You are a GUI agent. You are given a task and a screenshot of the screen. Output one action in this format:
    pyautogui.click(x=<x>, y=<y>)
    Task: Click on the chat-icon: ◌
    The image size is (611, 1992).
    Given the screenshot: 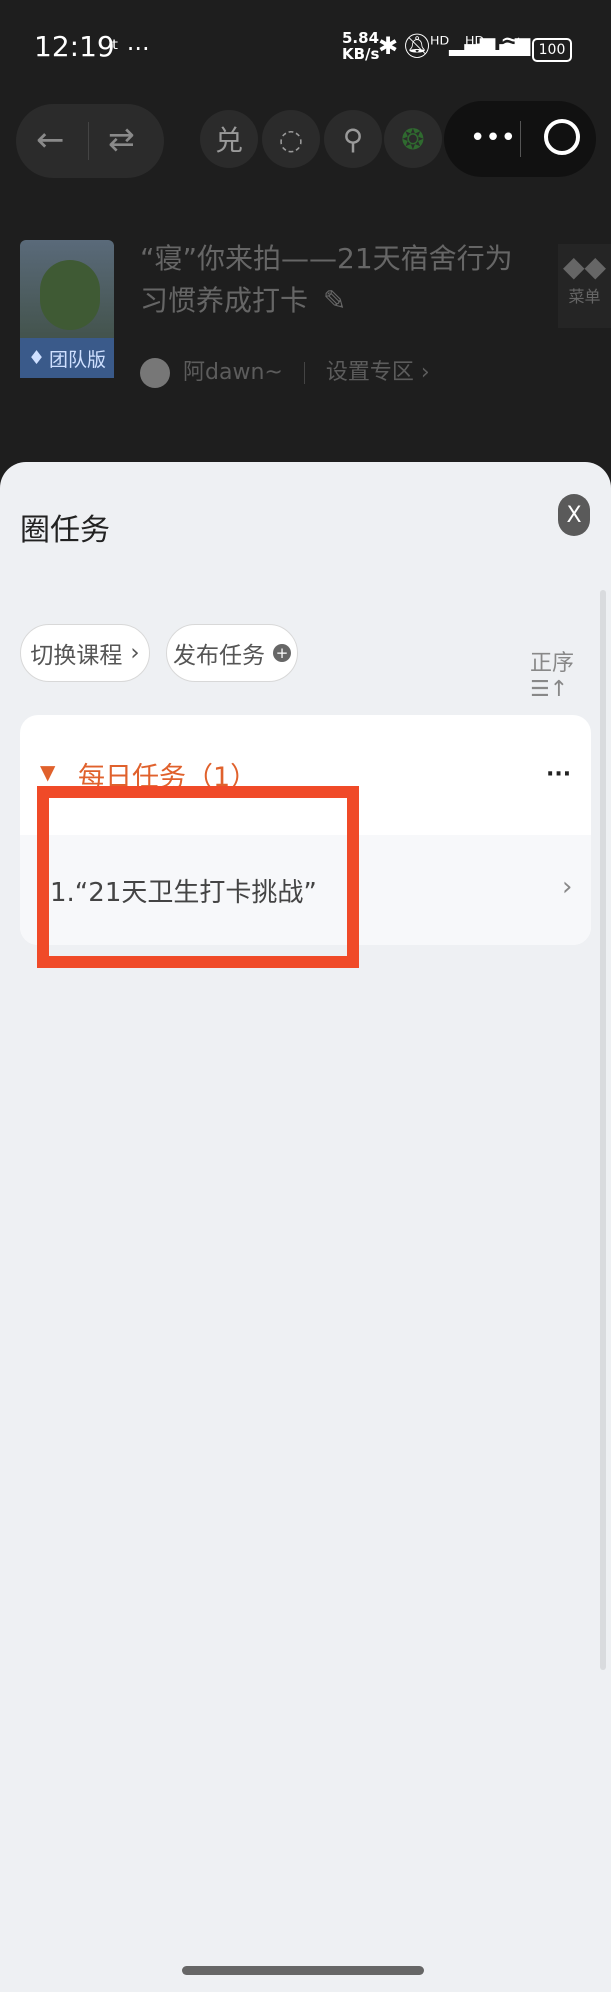 What is the action you would take?
    pyautogui.click(x=291, y=139)
    